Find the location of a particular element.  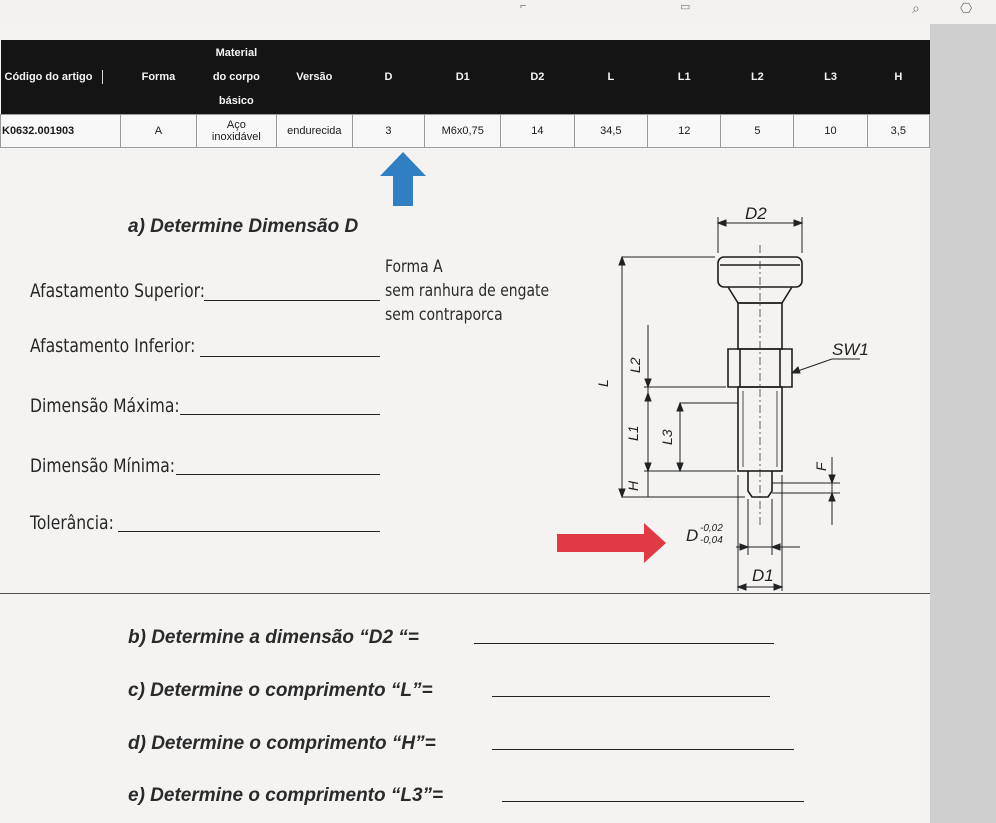

question-b: b) Determine a dimensão “D2 “= is located at coordinates (273, 637).